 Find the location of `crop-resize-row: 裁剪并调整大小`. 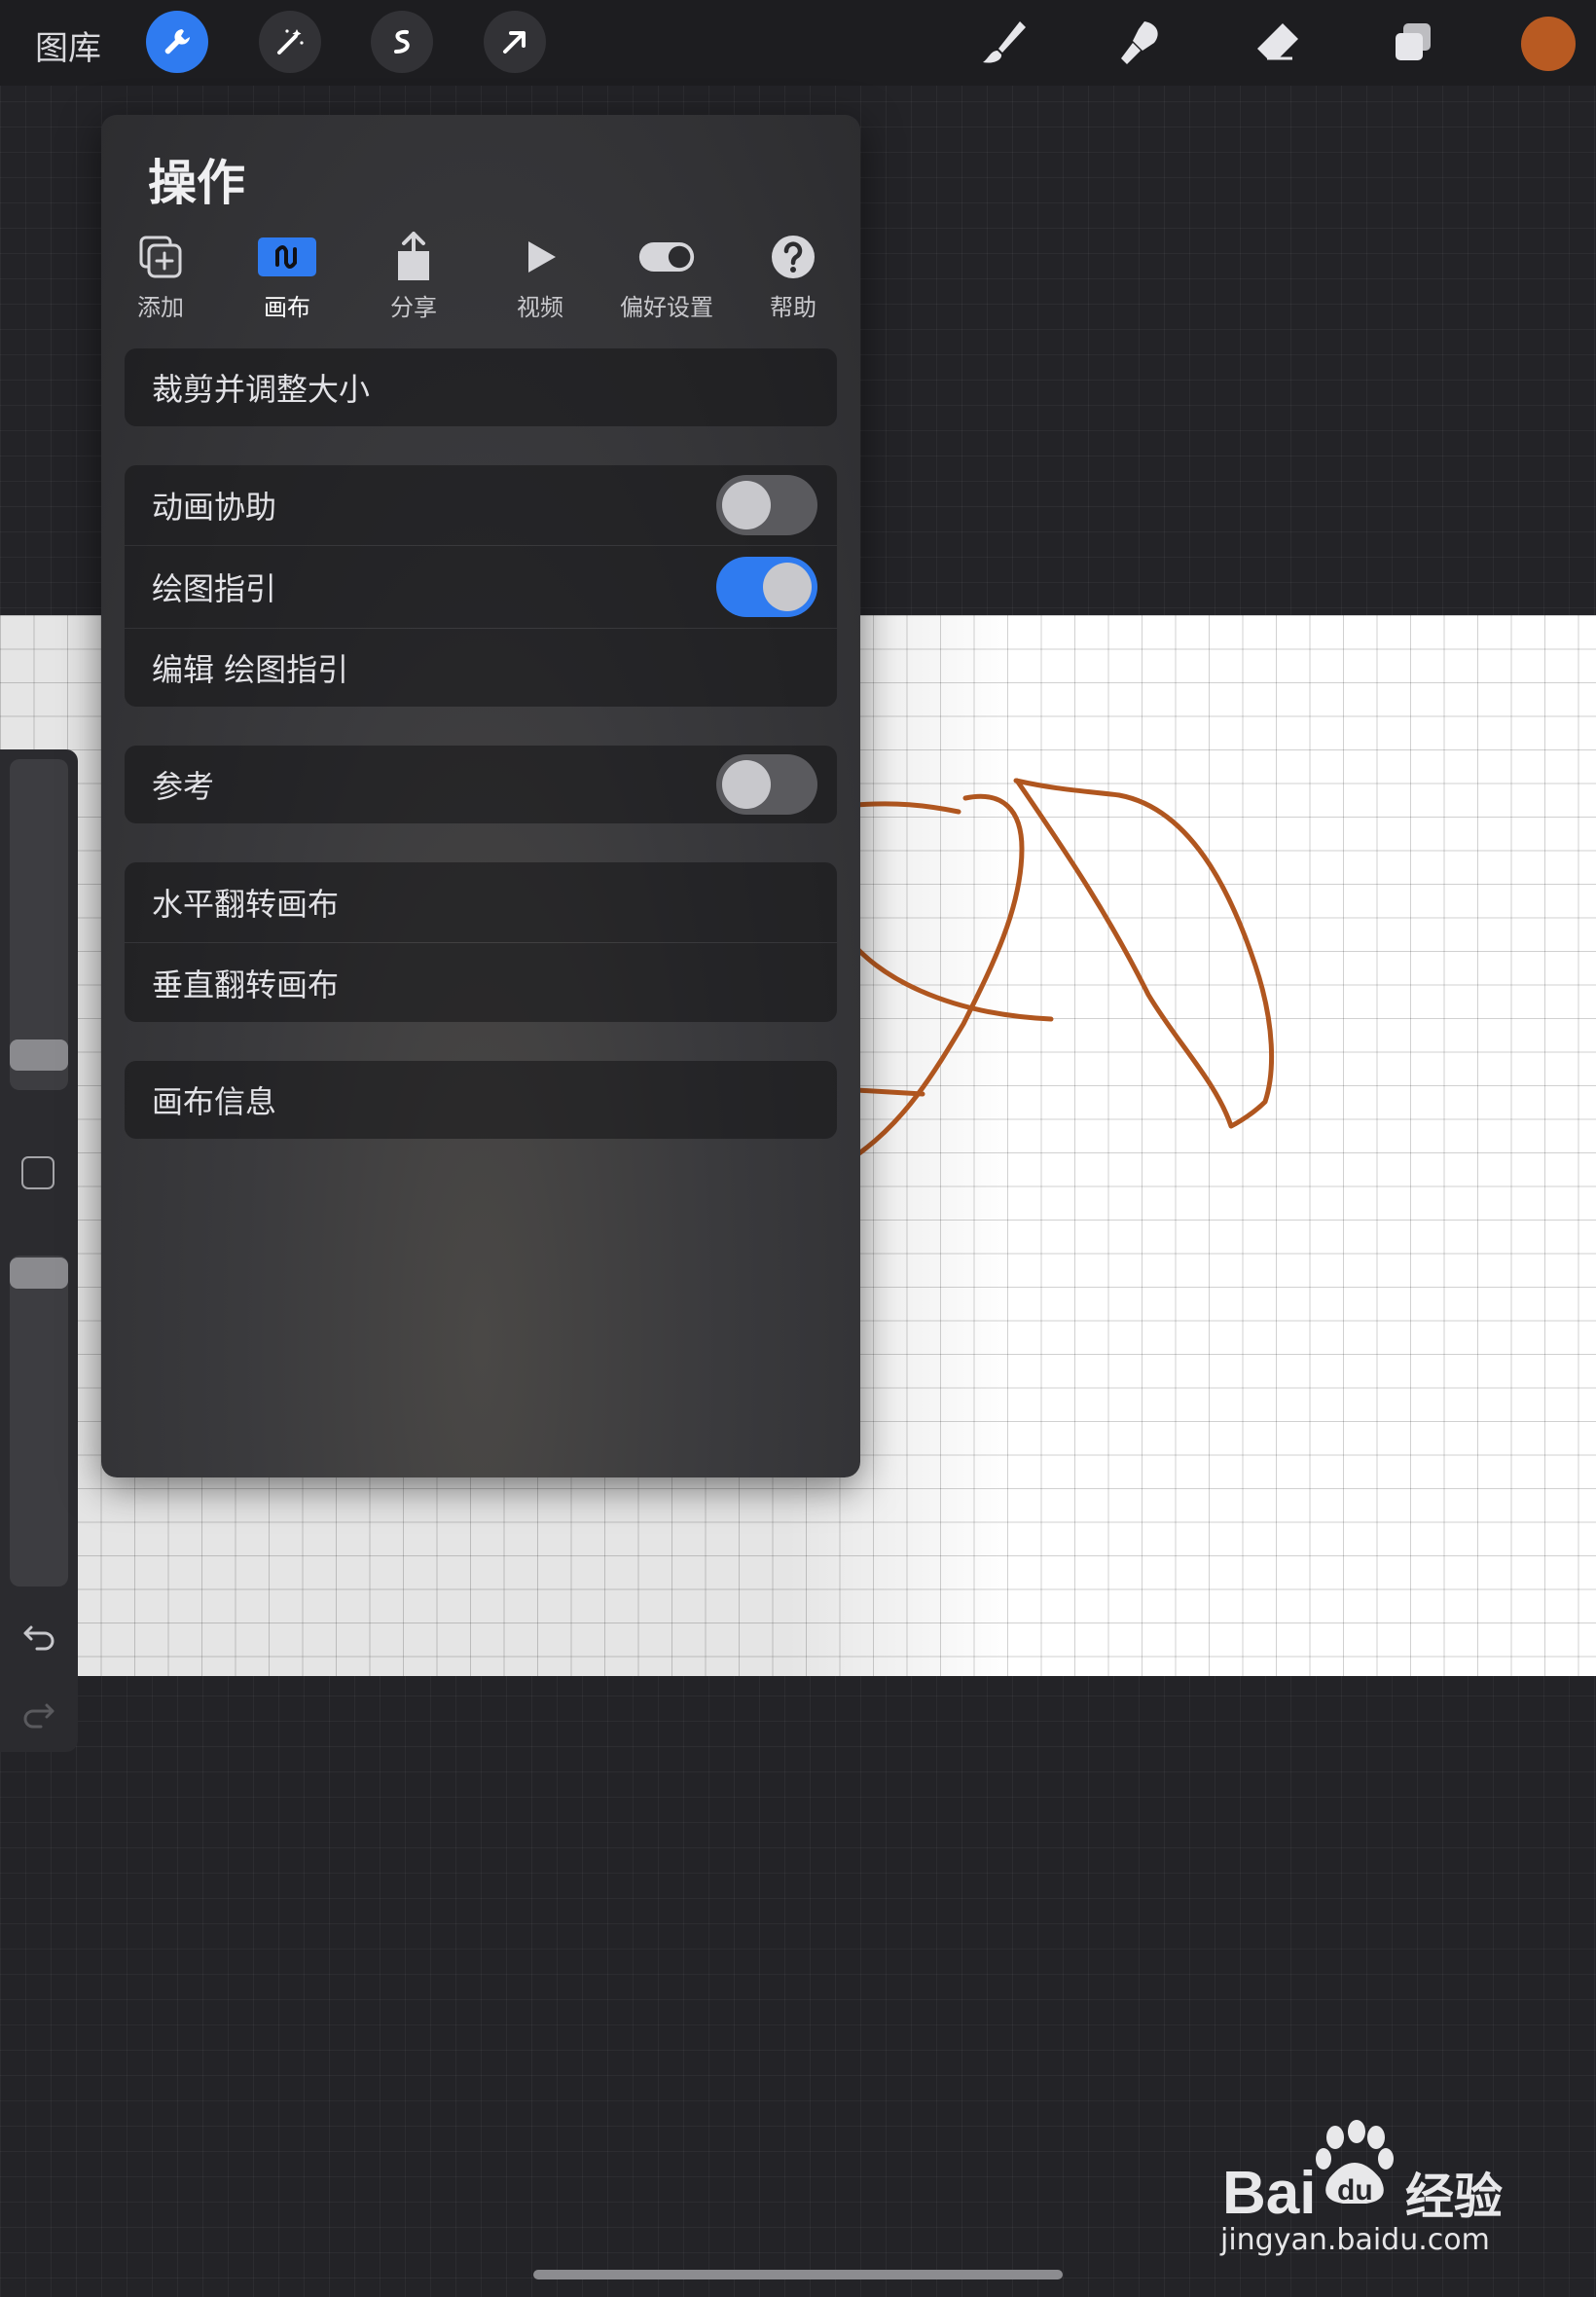

crop-resize-row: 裁剪并调整大小 is located at coordinates (481, 387).